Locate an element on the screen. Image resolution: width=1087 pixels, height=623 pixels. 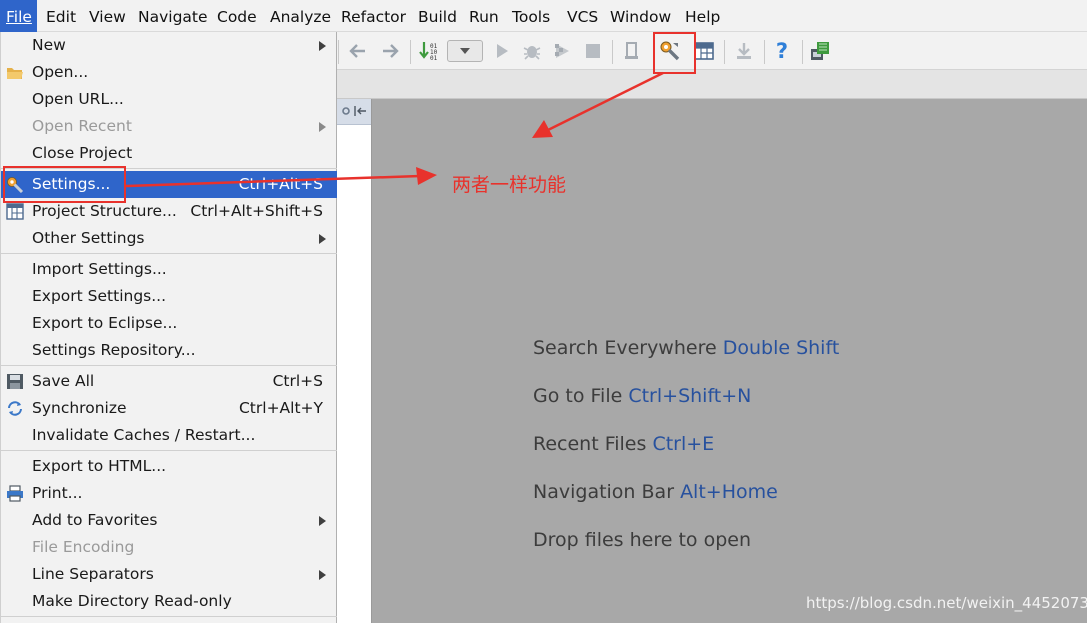
annotation-label: 两者一样功能 is located at coordinates (509, 185).